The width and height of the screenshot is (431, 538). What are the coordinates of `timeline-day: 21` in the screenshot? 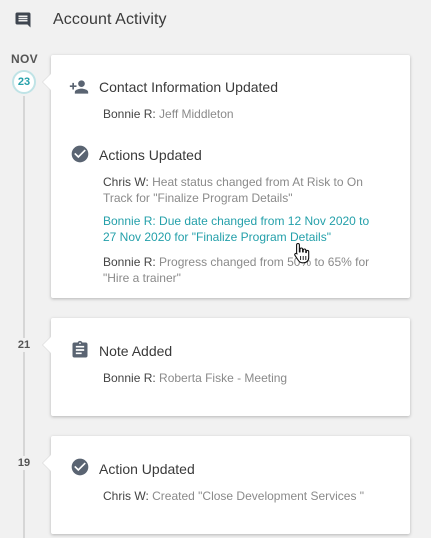 It's located at (24, 345).